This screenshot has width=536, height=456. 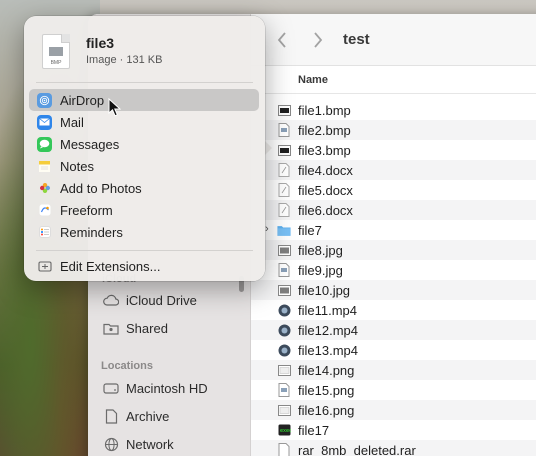 I want to click on menu-item-label: Messages, so click(x=90, y=144).